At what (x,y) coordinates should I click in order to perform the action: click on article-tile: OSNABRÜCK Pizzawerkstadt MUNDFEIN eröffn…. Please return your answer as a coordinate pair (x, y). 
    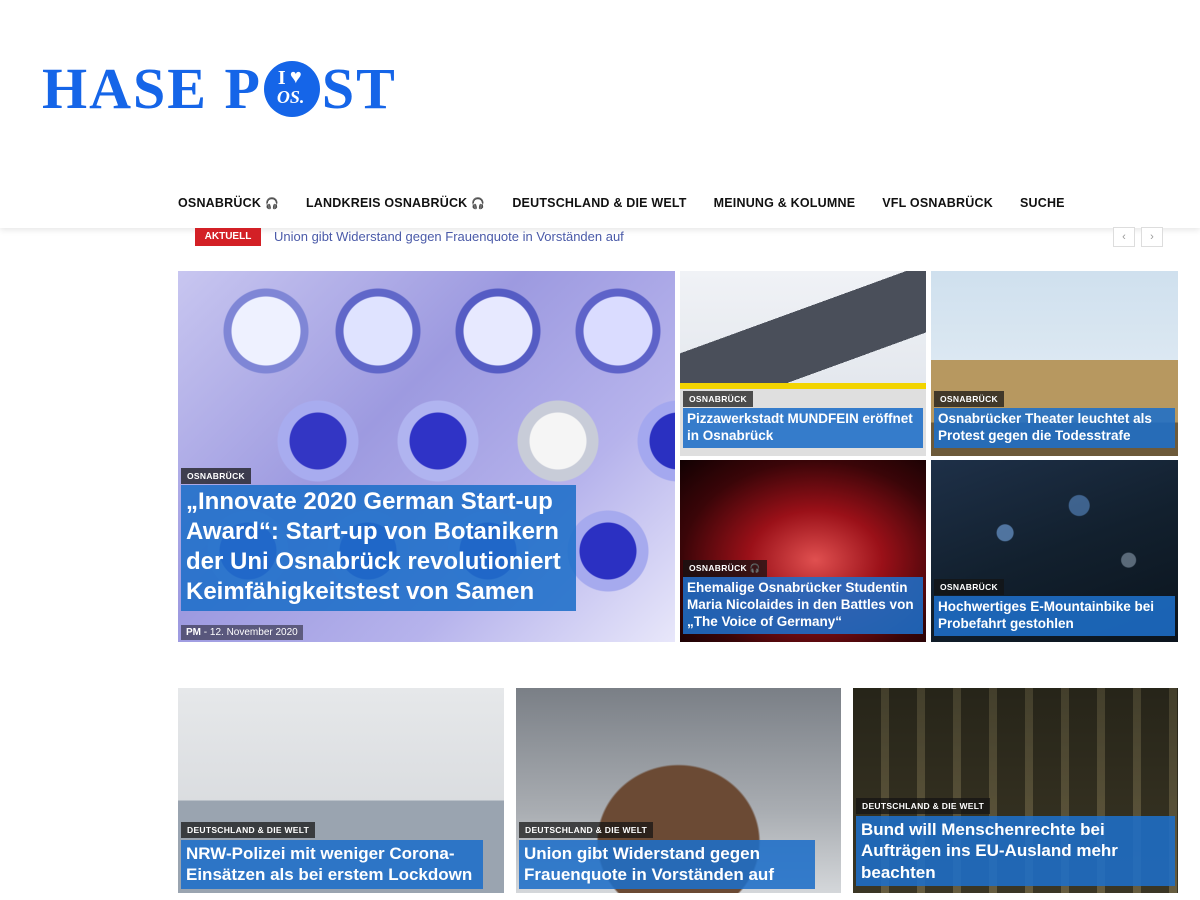
    Looking at the image, I should click on (803, 363).